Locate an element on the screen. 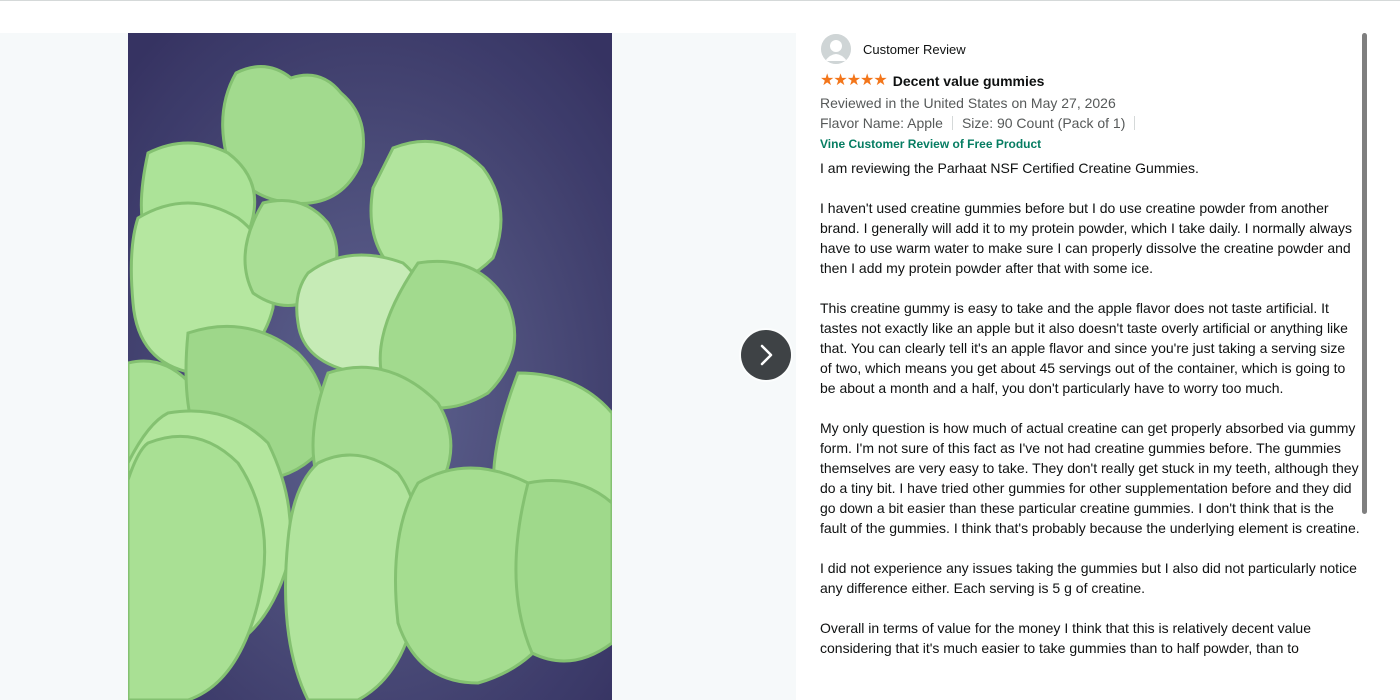 Image resolution: width=1400 pixels, height=700 pixels. reviewer-profile: Customer Review is located at coordinates (1090, 49).